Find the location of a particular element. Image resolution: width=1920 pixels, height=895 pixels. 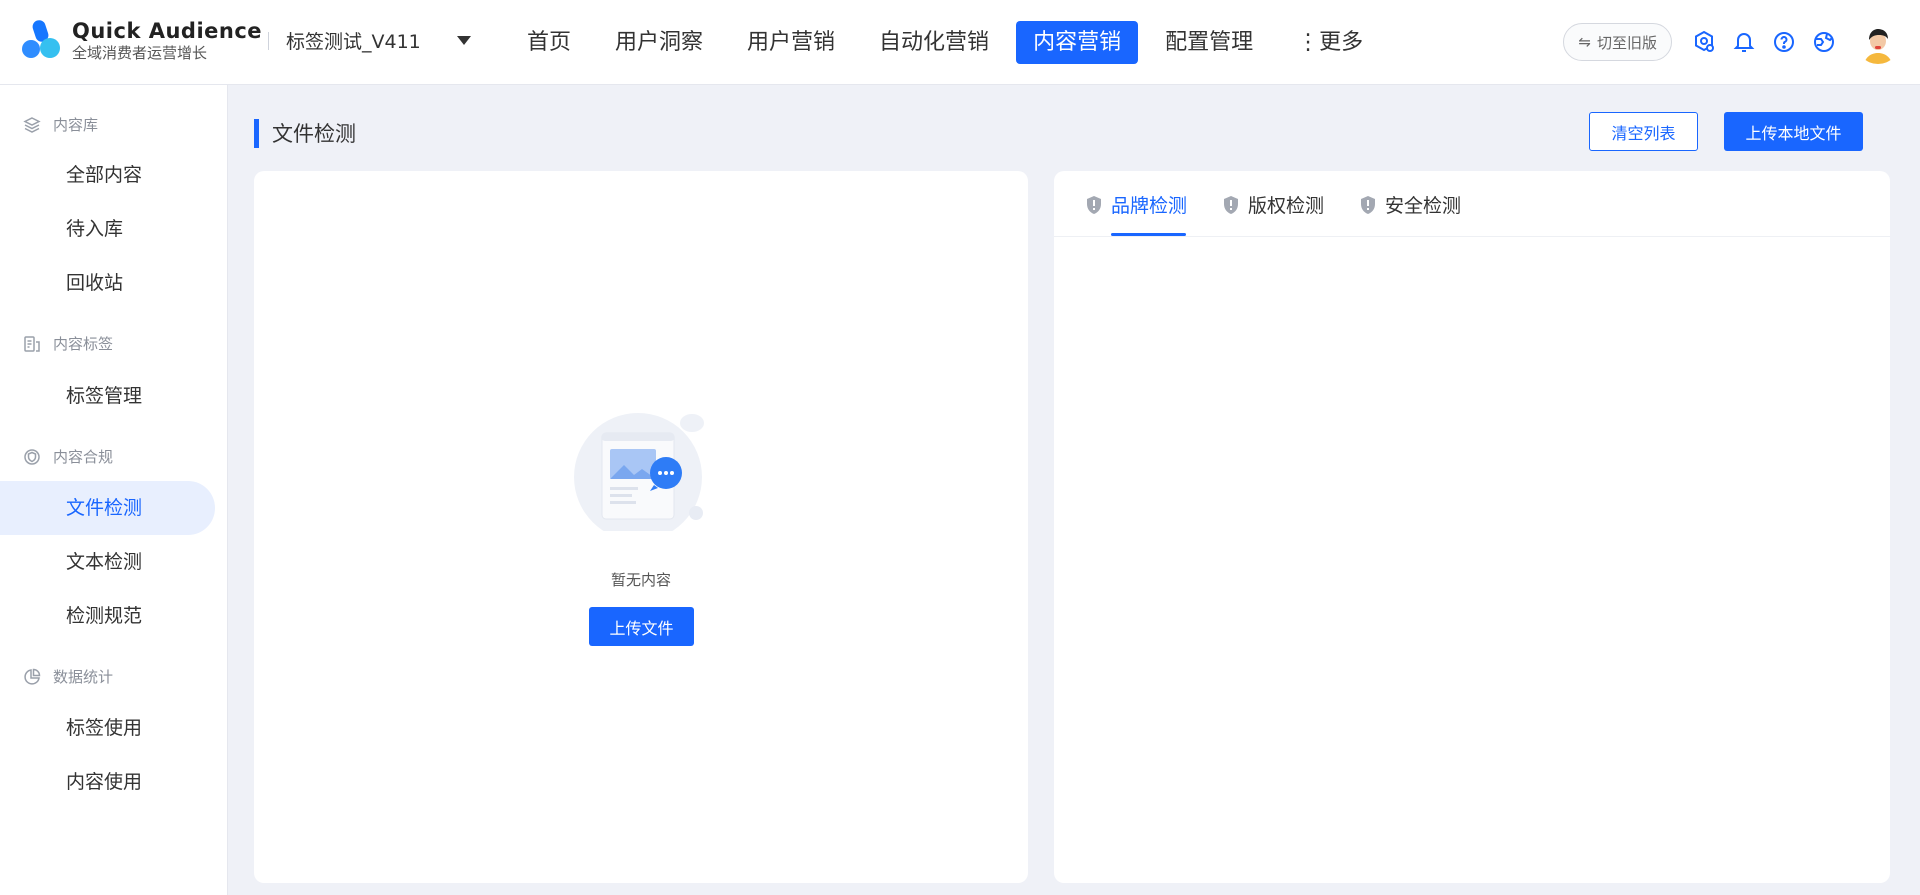

sidebar-item-all-content: 全部内容 is located at coordinates (107, 175).